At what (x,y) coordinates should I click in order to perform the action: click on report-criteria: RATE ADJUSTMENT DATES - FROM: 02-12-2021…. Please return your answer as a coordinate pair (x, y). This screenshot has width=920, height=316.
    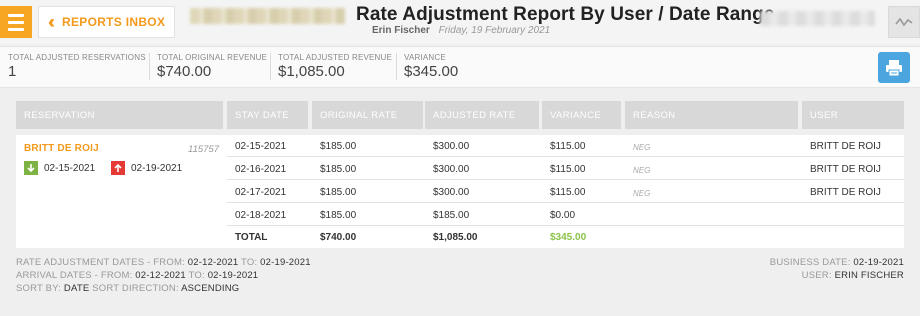
    Looking at the image, I should click on (163, 275).